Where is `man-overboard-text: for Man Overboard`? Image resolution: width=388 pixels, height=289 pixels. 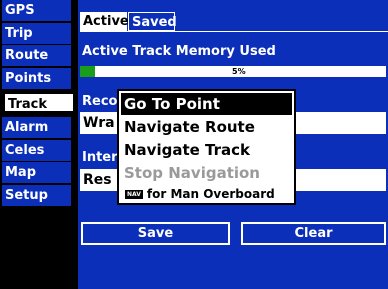 man-overboard-text: for Man Overboard is located at coordinates (210, 194).